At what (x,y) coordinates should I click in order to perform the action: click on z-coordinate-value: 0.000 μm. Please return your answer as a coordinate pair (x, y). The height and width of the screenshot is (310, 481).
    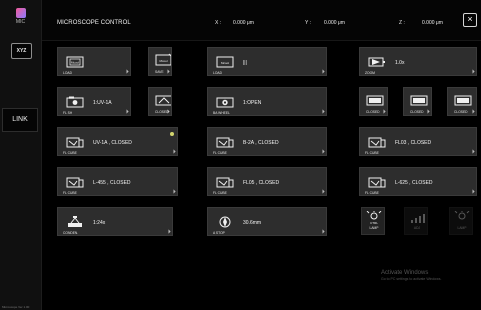
    Looking at the image, I should click on (432, 23).